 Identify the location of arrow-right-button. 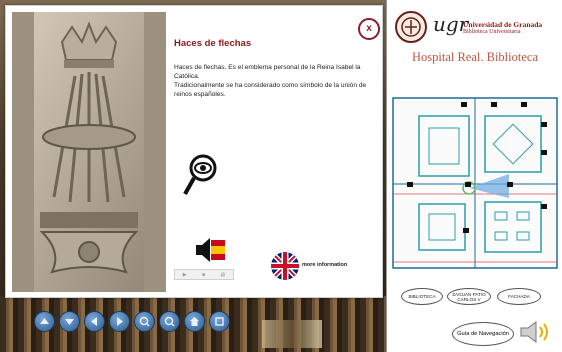
(119, 321).